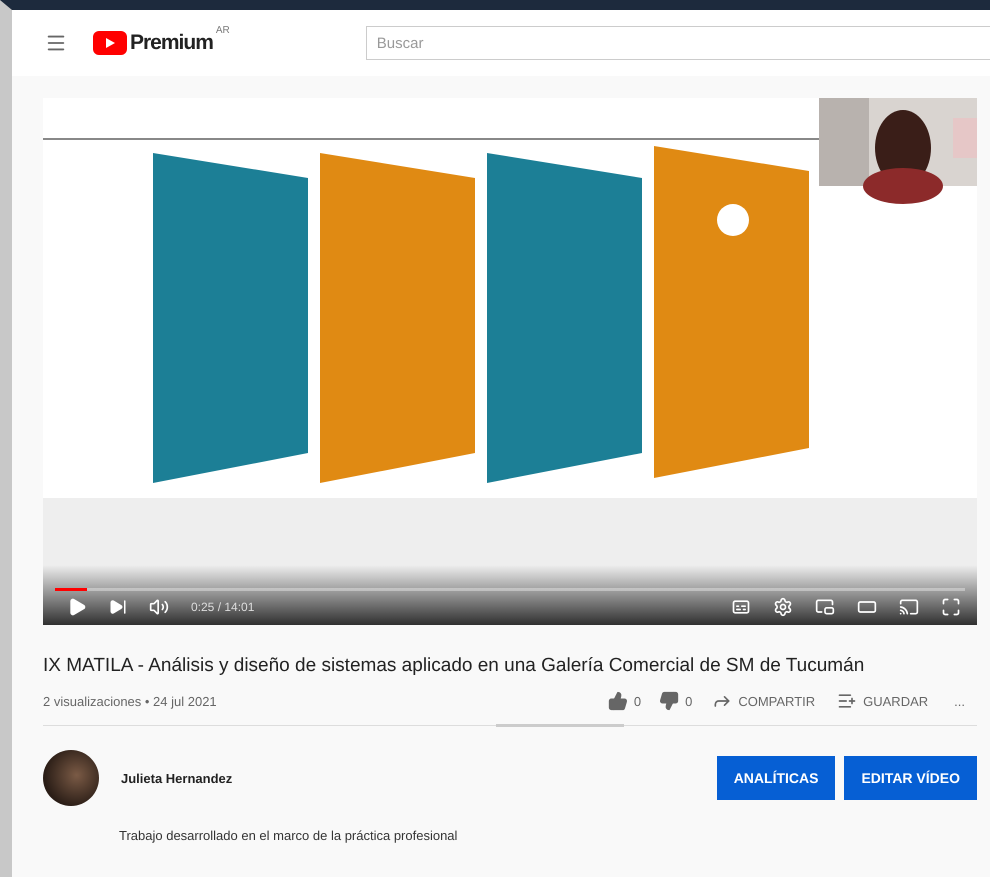  Describe the element at coordinates (669, 701) in the screenshot. I see `thumbs-down-icon` at that location.